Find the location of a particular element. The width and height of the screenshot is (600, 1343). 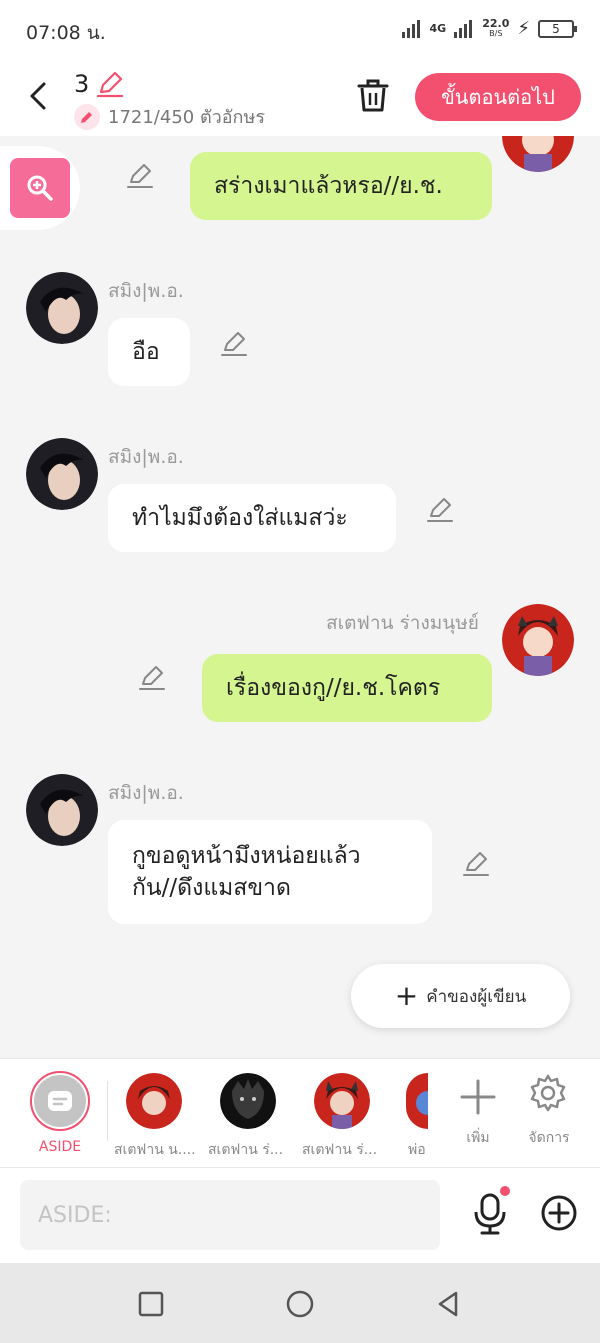

message-text: ทำไมมึงต้องใส่แมสว่ะ is located at coordinates (240, 518).